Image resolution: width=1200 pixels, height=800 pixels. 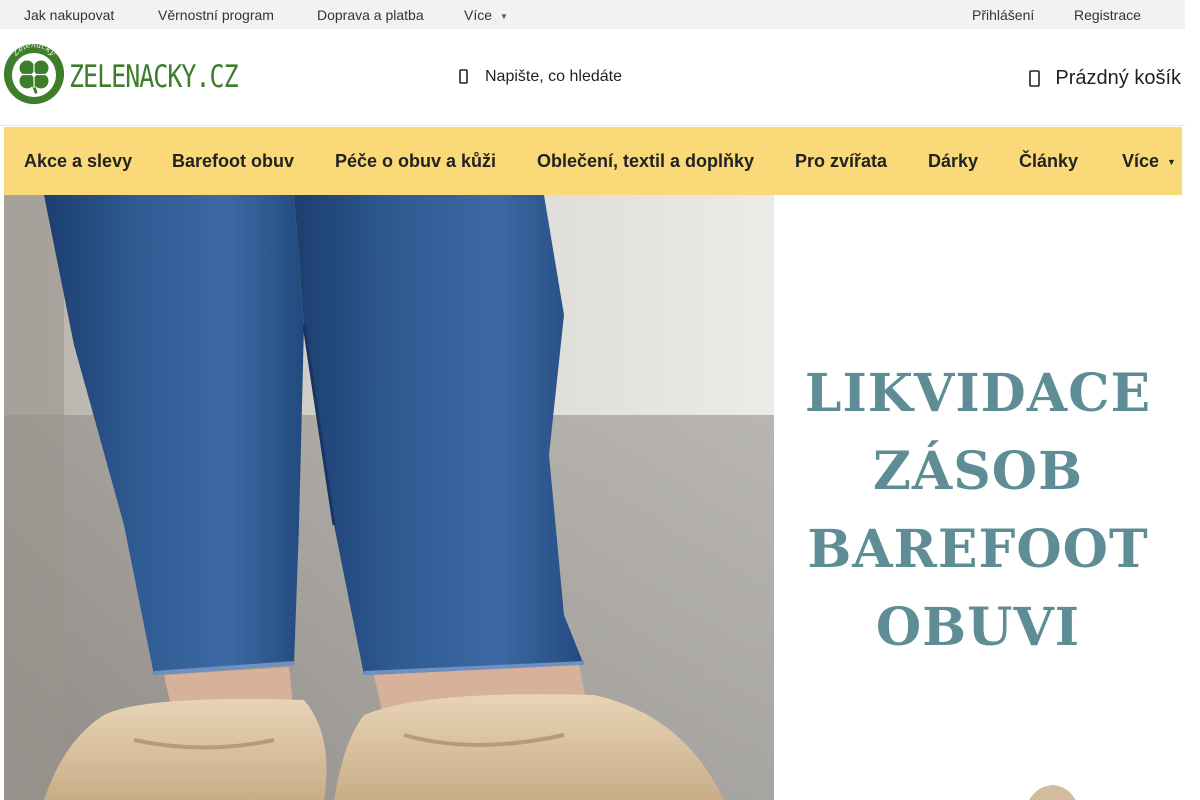 What do you see at coordinates (645, 161) in the screenshot?
I see `nav-item-obleceni: Oblečení, textil a doplňky` at bounding box center [645, 161].